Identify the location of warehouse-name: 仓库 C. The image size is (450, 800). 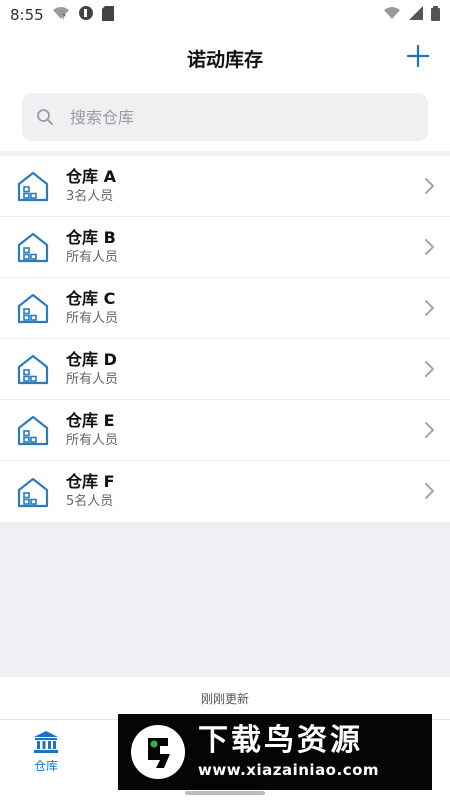
(91, 298).